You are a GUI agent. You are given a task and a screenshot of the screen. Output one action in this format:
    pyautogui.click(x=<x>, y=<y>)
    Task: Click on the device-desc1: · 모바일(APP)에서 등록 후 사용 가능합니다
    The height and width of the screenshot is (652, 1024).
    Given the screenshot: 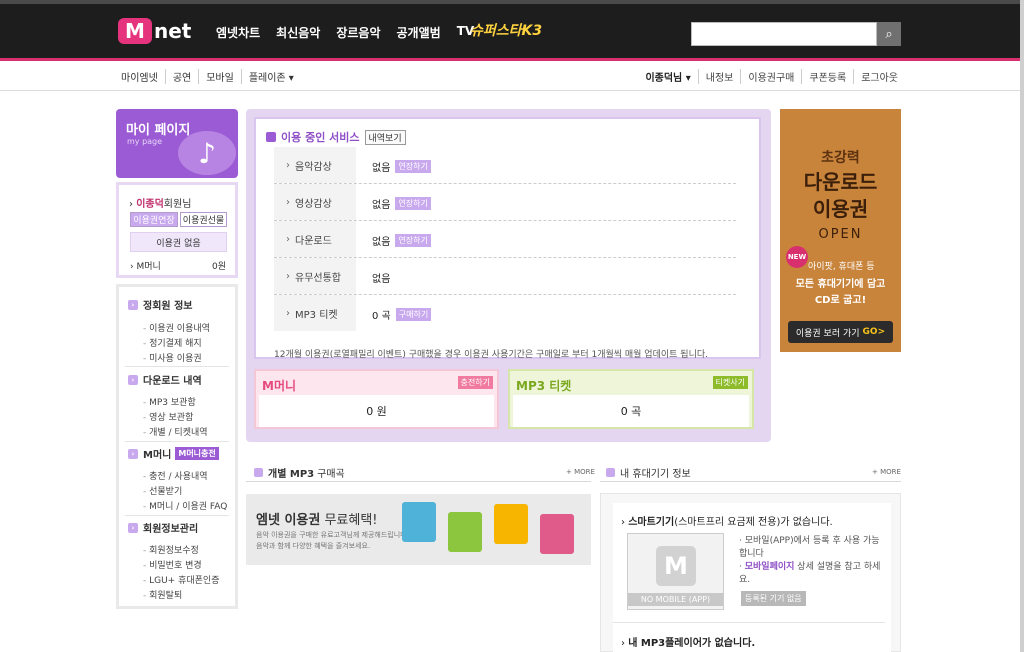 What is the action you would take?
    pyautogui.click(x=809, y=547)
    